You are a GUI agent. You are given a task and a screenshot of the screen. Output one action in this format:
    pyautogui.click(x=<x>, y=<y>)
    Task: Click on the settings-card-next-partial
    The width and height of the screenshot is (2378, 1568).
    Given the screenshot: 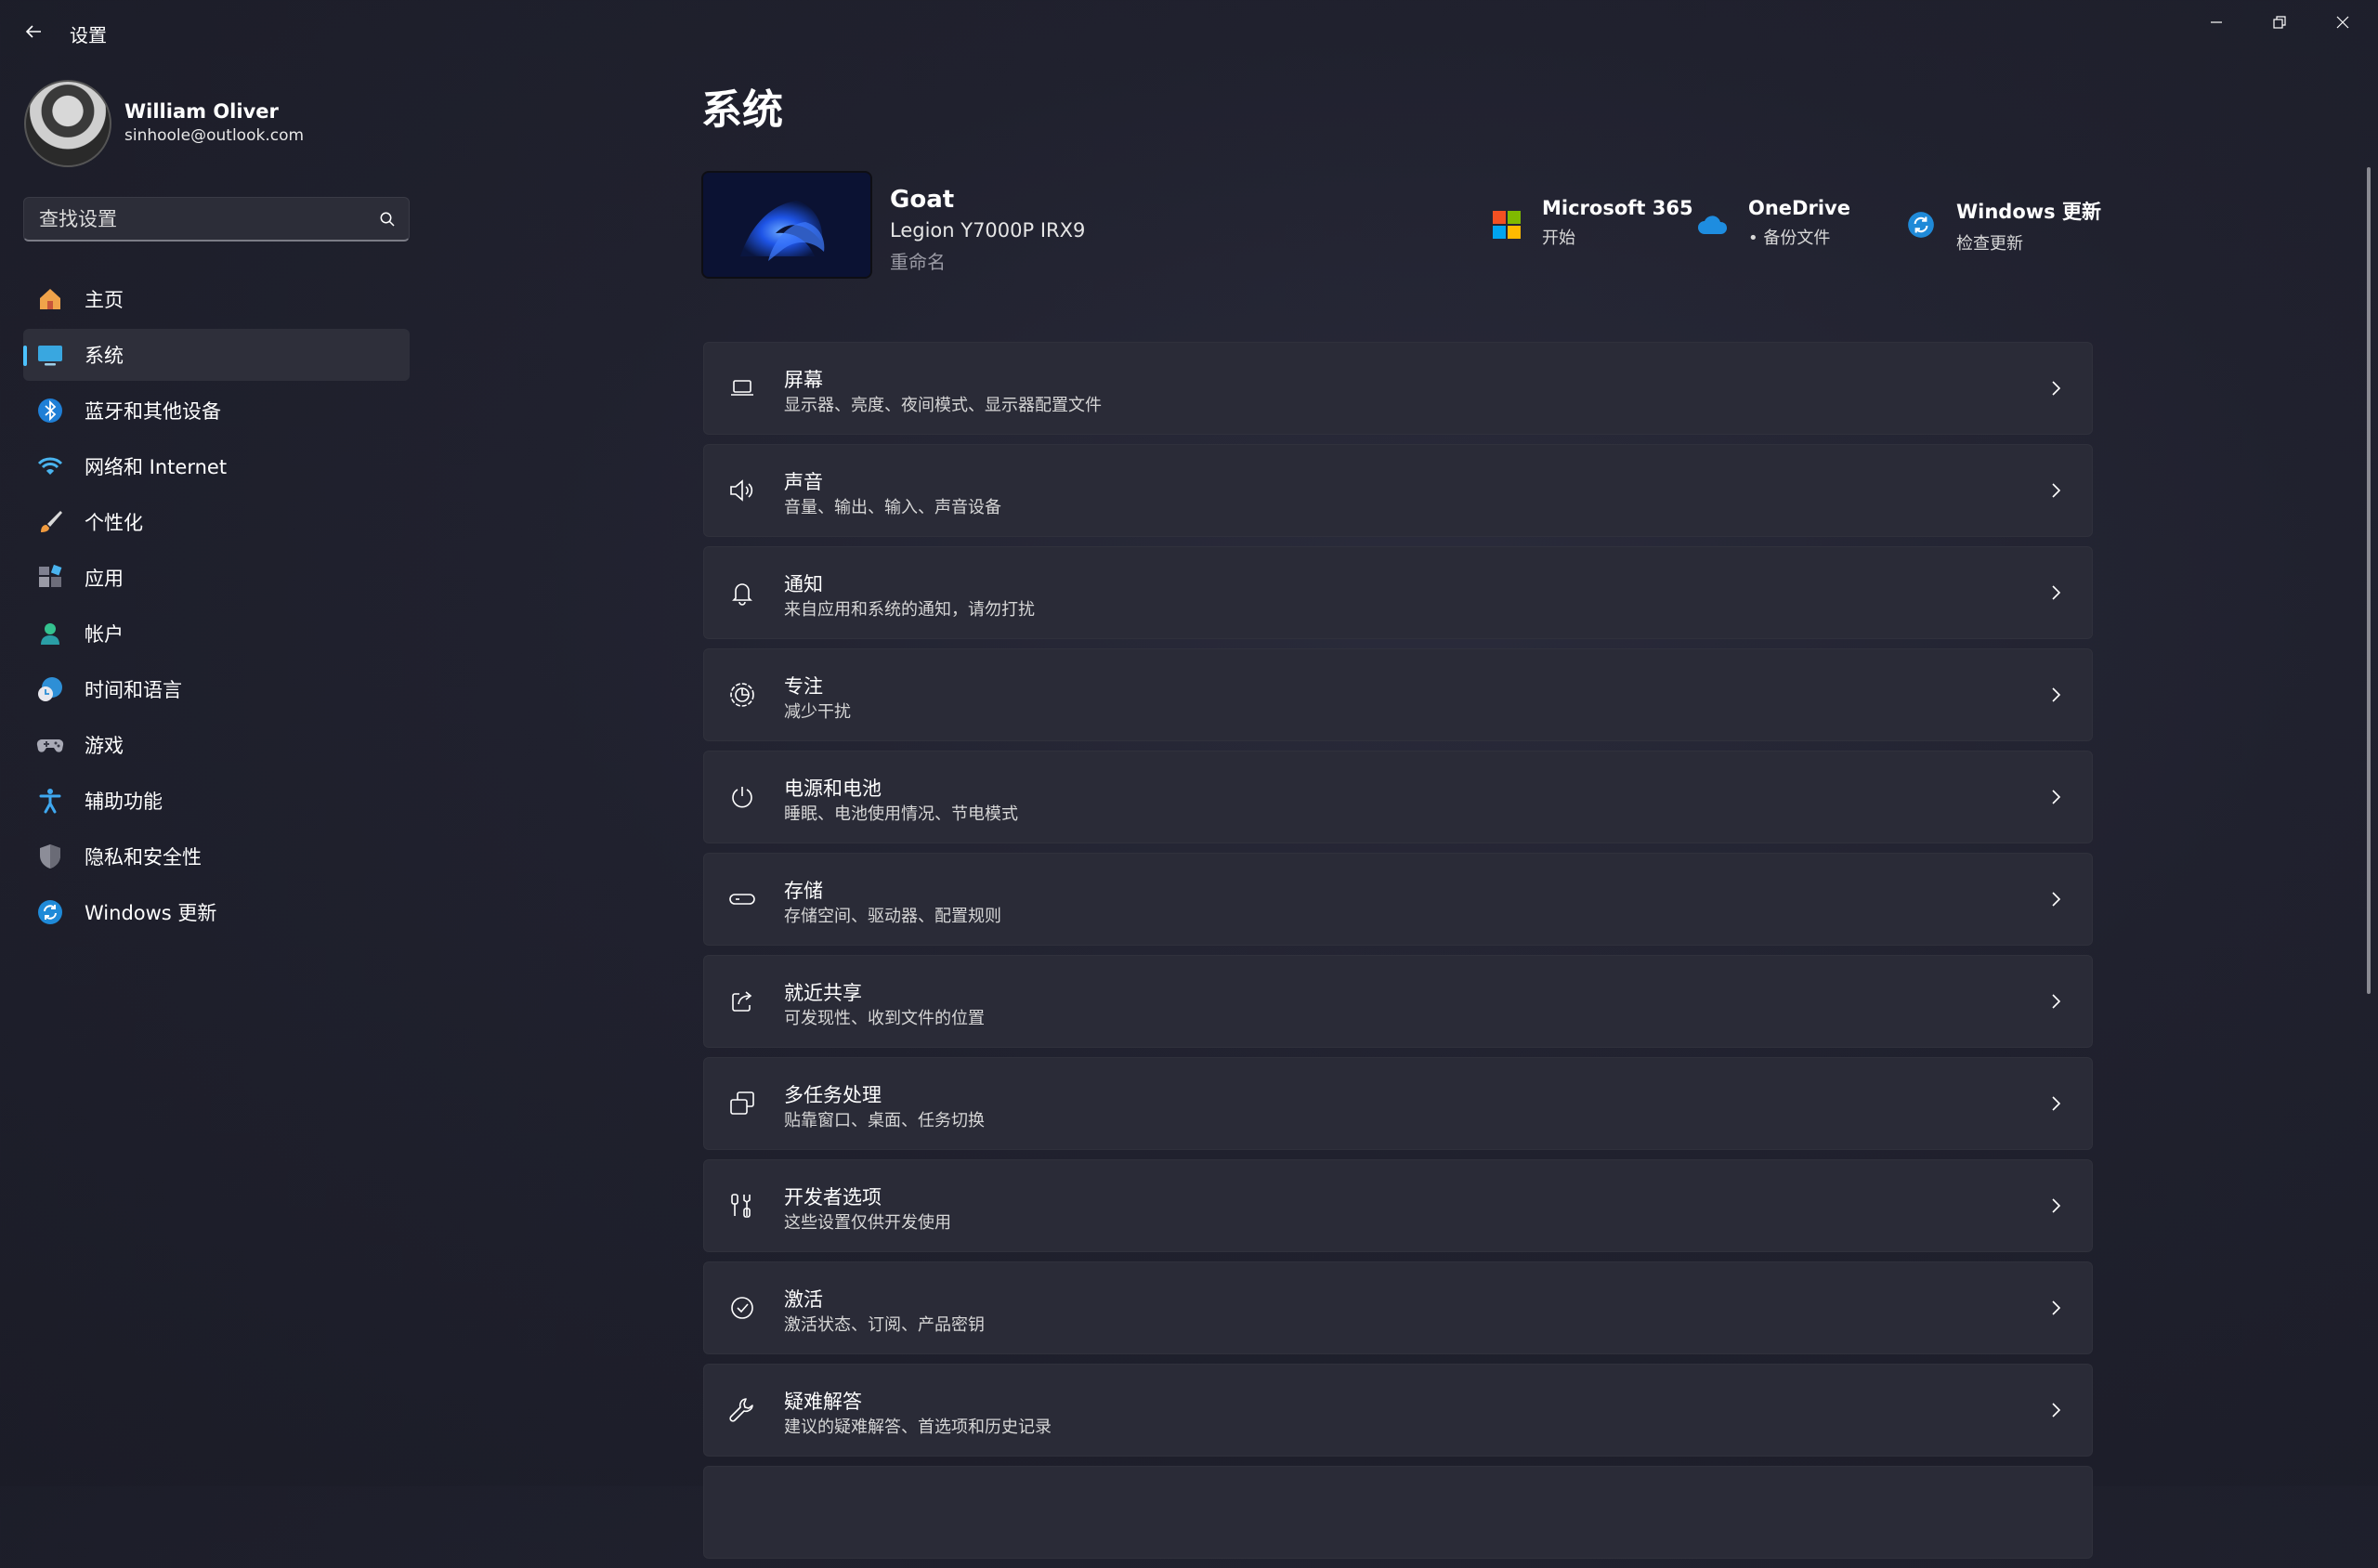 What is the action you would take?
    pyautogui.click(x=1398, y=1512)
    